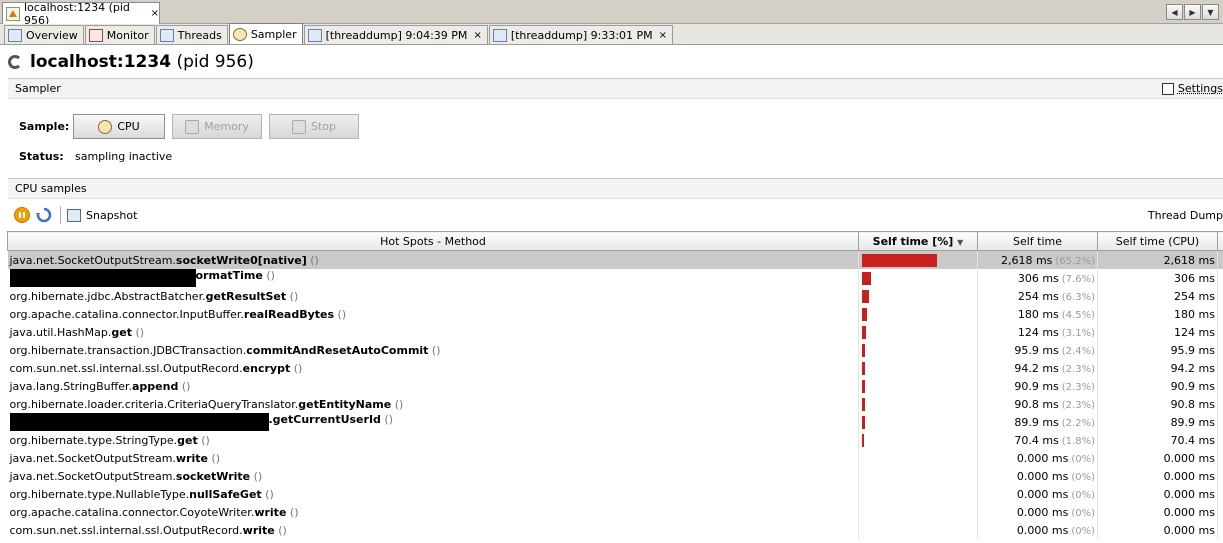 The width and height of the screenshot is (1223, 543). What do you see at coordinates (22, 215) in the screenshot?
I see `pause-icon` at bounding box center [22, 215].